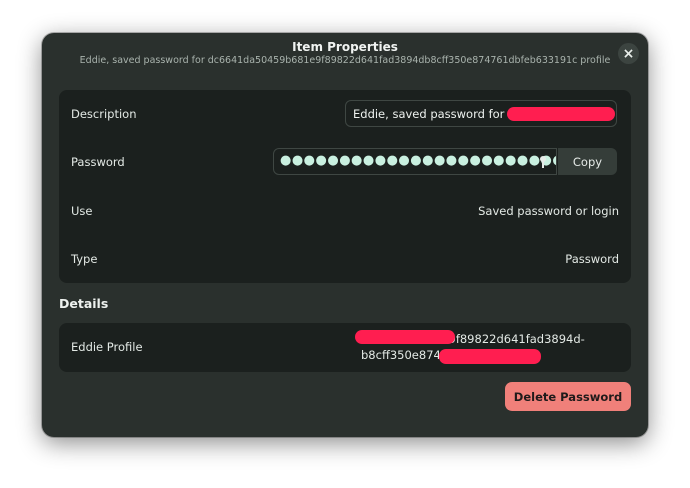 This screenshot has height=488, width=690. Describe the element at coordinates (568, 396) in the screenshot. I see `delete-password-button: Delete Password` at that location.